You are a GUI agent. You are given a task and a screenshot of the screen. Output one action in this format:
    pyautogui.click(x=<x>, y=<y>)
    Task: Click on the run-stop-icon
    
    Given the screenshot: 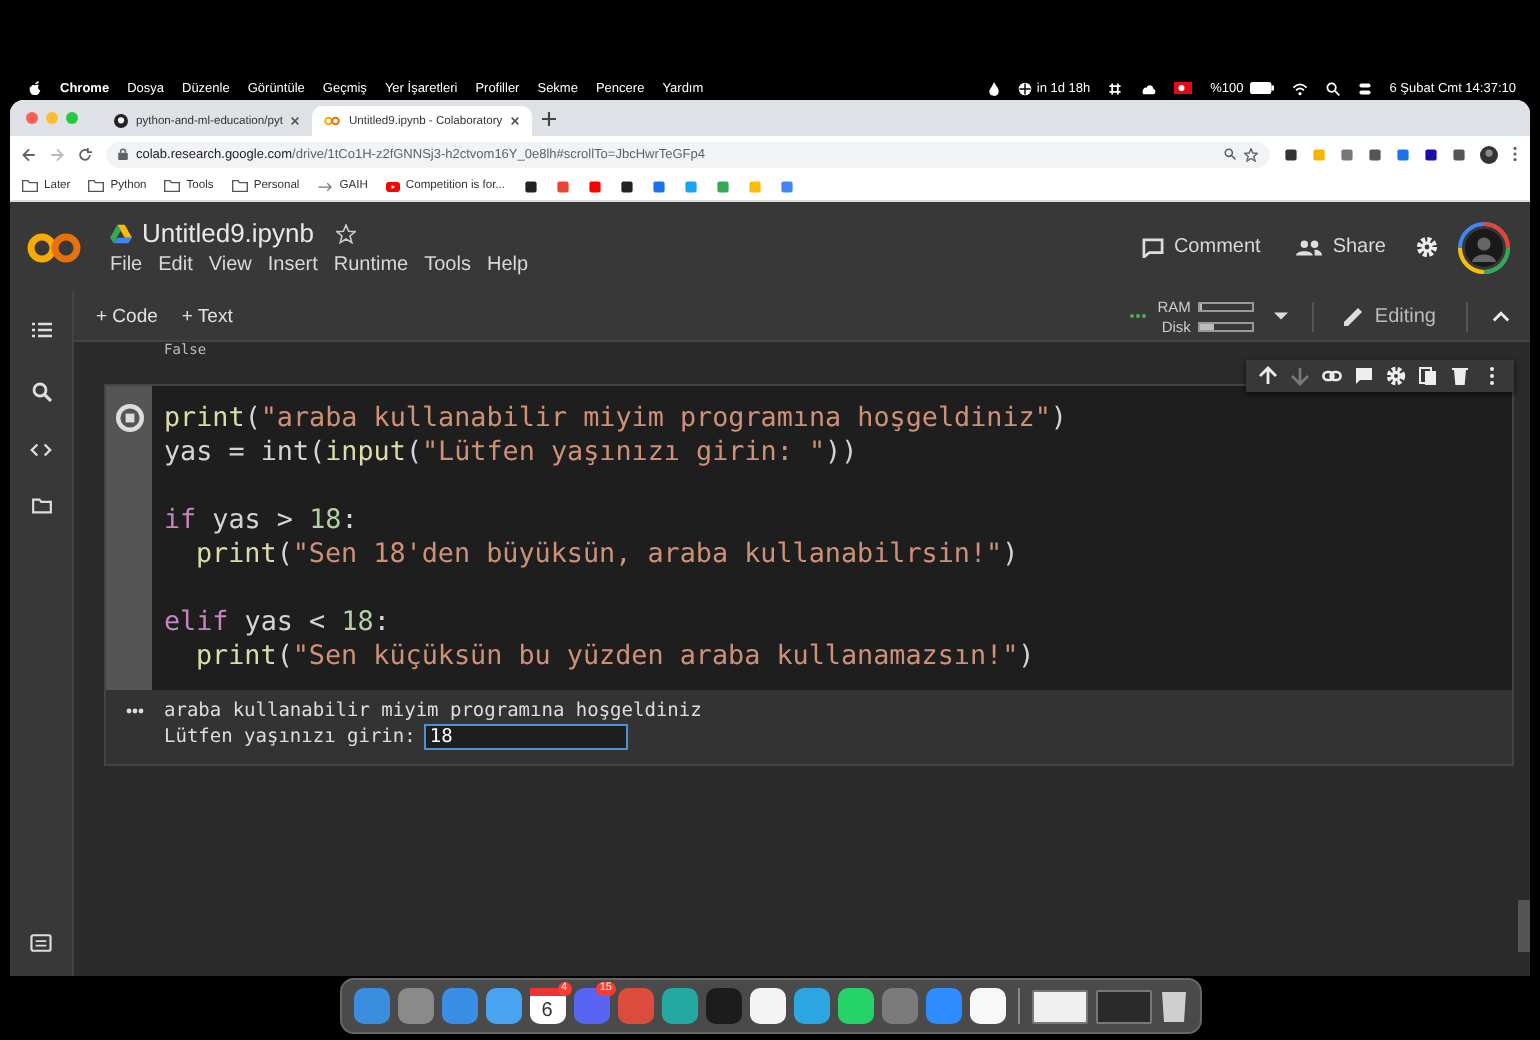 What is the action you would take?
    pyautogui.click(x=129, y=418)
    